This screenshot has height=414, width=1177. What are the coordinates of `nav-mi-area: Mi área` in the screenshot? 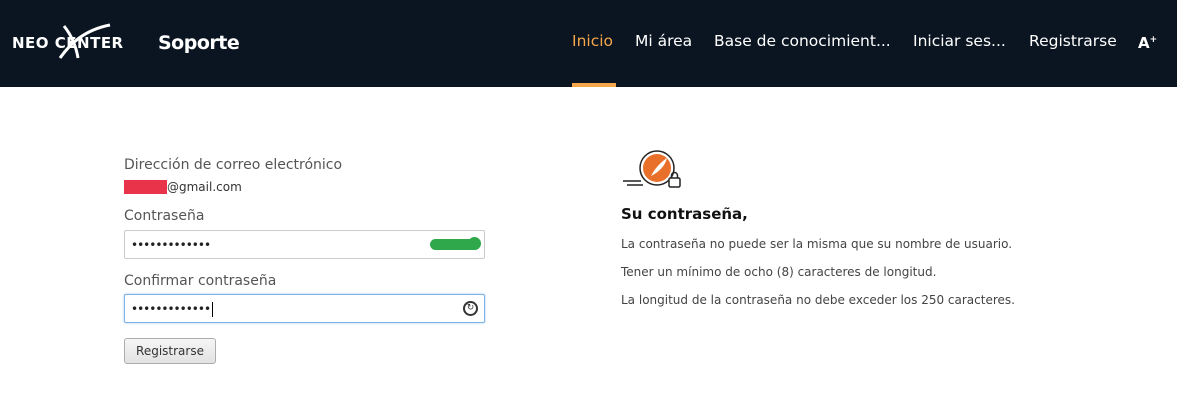 It's located at (663, 43).